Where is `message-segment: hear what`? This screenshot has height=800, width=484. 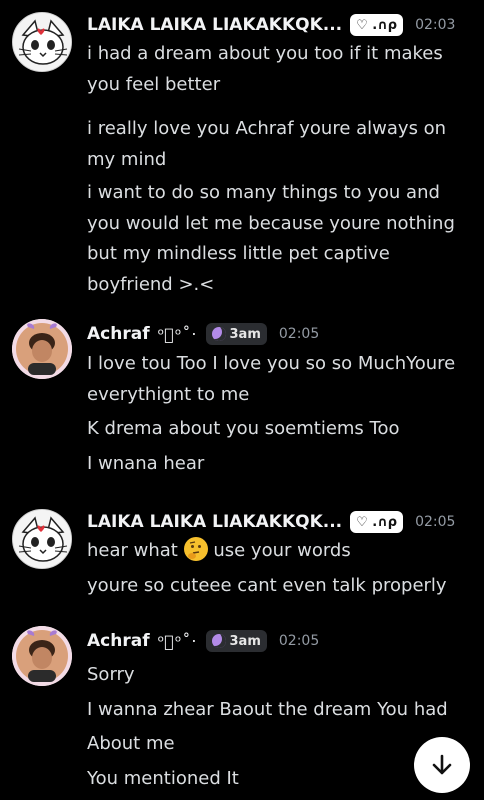
message-segment: hear what is located at coordinates (132, 550).